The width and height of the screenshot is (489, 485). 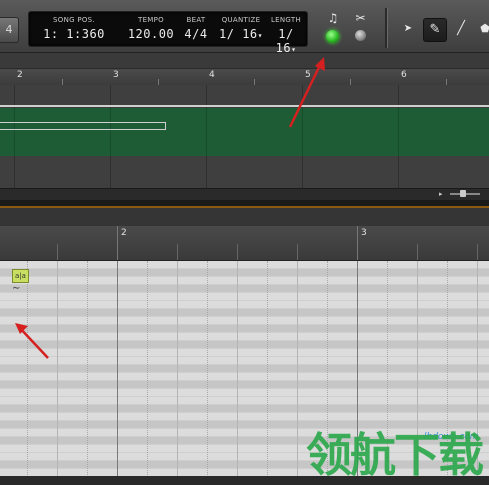 What do you see at coordinates (244, 217) in the screenshot?
I see `pianoroll-header` at bounding box center [244, 217].